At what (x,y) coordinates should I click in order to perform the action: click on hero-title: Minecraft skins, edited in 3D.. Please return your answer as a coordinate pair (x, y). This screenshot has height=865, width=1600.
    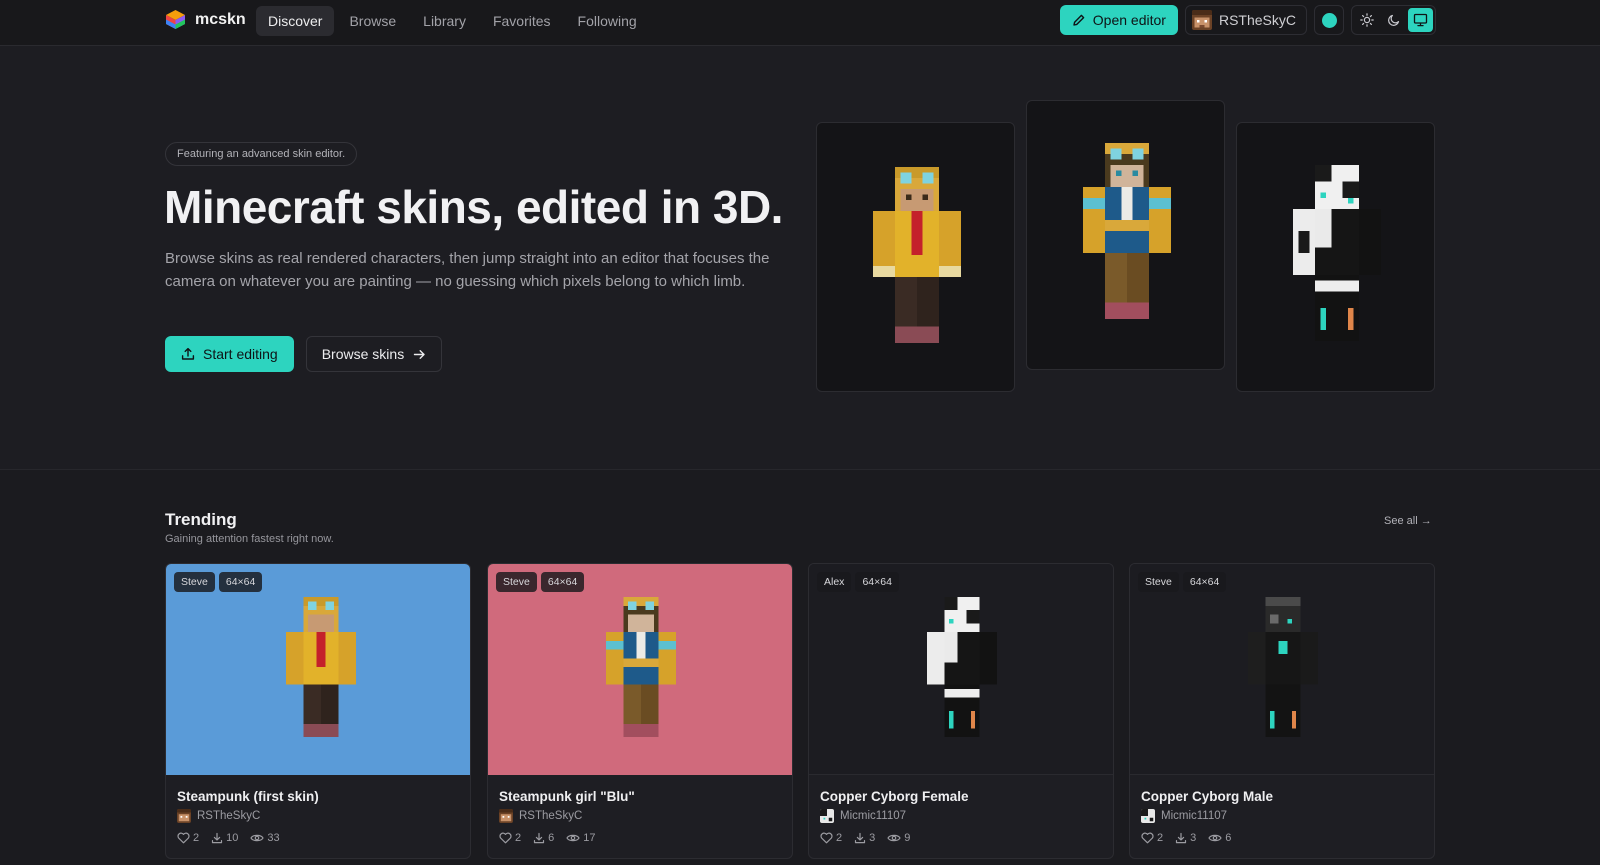
    Looking at the image, I should click on (473, 207).